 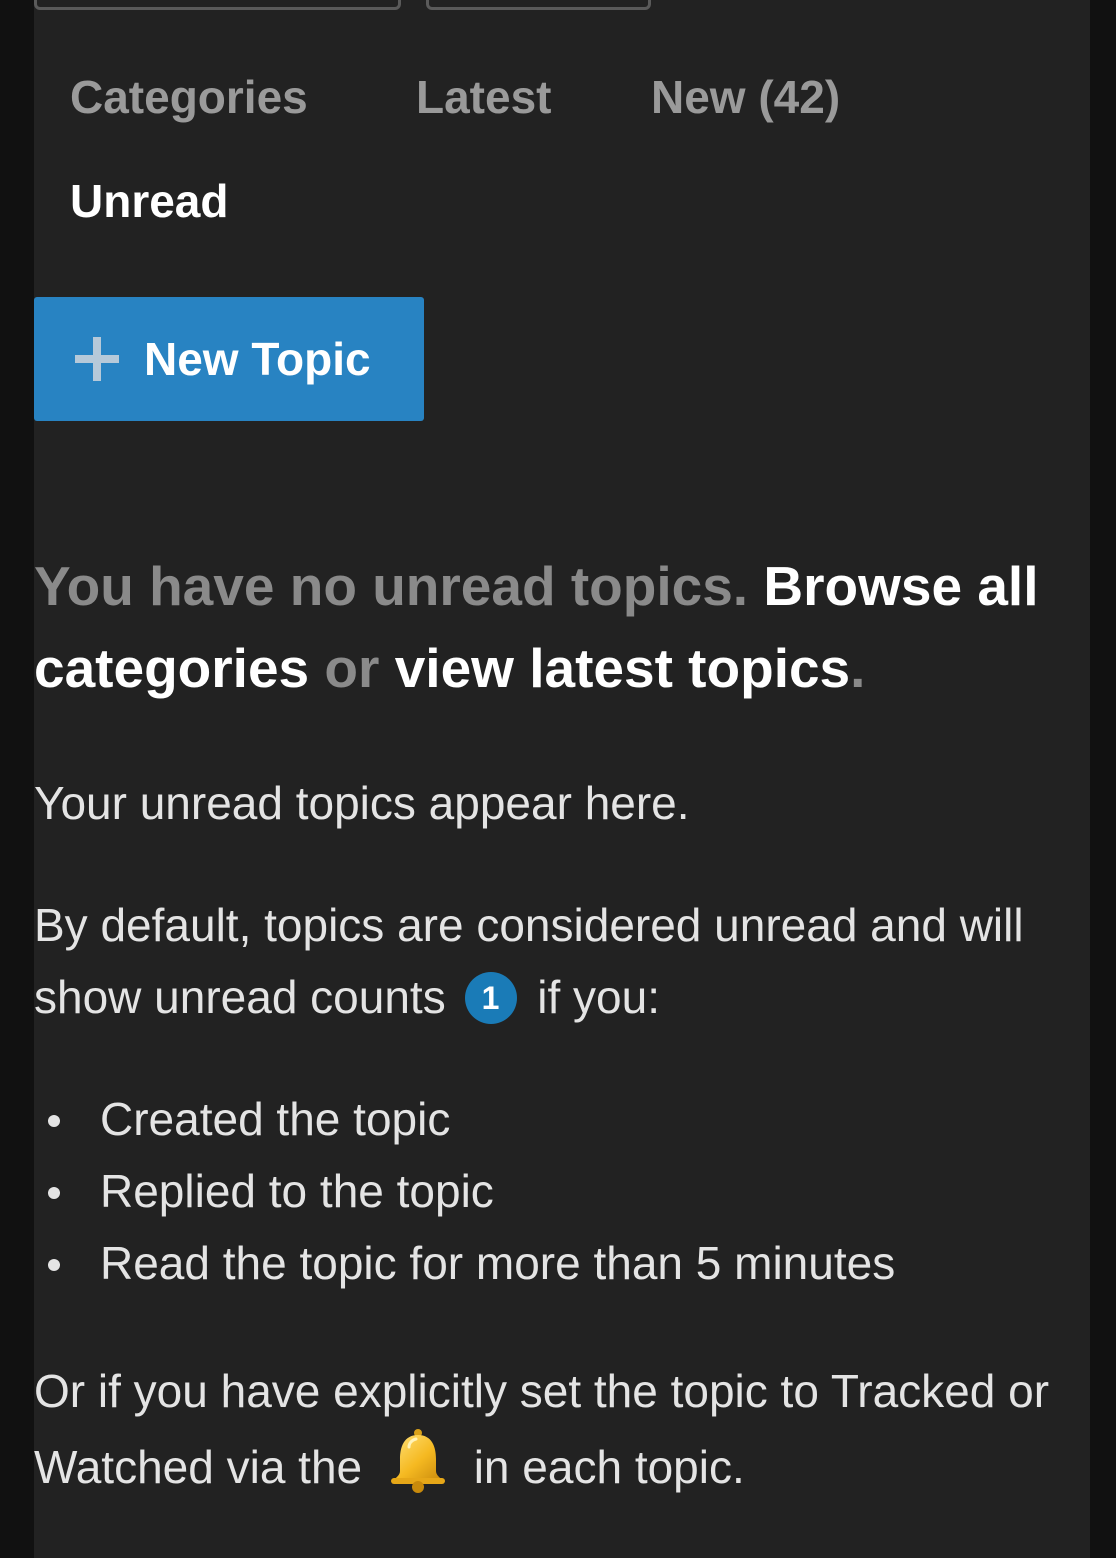 What do you see at coordinates (498, 1263) in the screenshot?
I see `reason-text: Read the topic for more than 5 minutes` at bounding box center [498, 1263].